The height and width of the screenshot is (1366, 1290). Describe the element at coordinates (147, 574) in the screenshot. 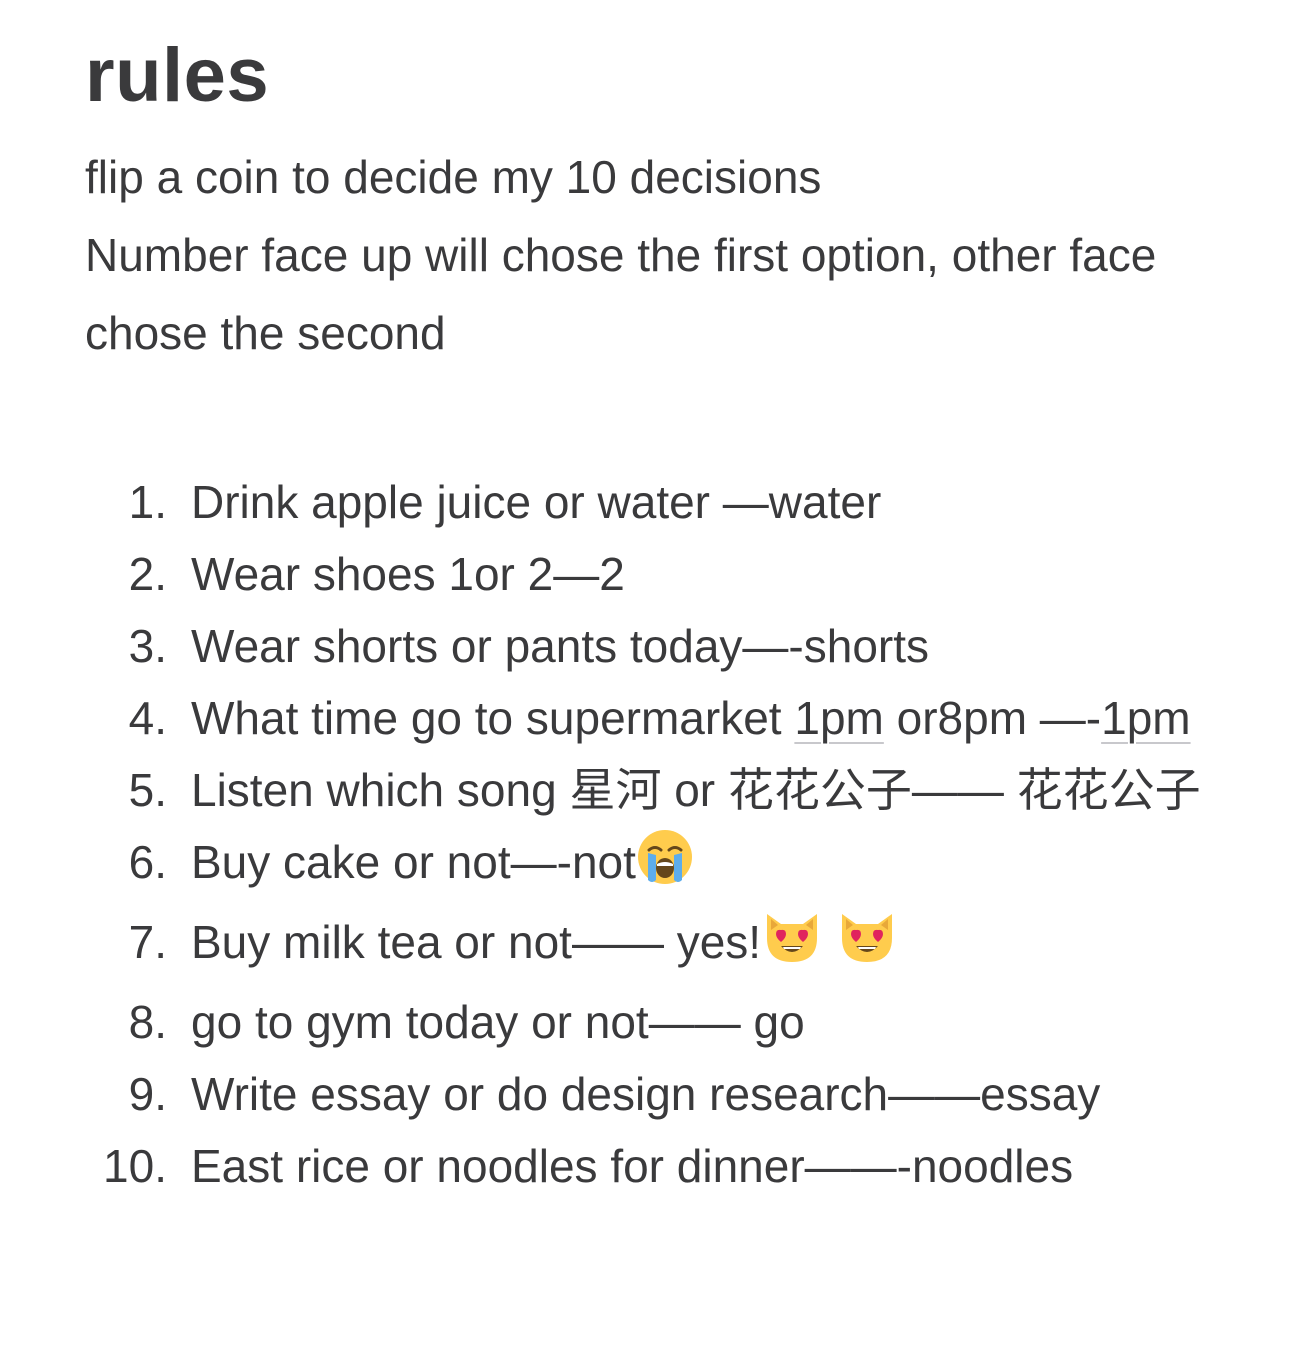

I see `list-number: 2.` at that location.